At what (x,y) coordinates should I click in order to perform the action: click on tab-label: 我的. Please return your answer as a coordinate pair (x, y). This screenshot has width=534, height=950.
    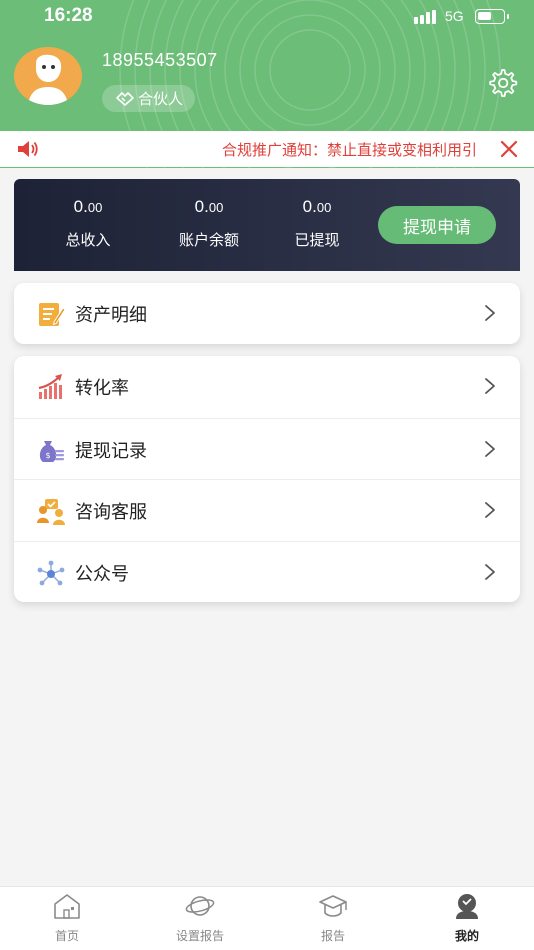
    Looking at the image, I should click on (466, 936).